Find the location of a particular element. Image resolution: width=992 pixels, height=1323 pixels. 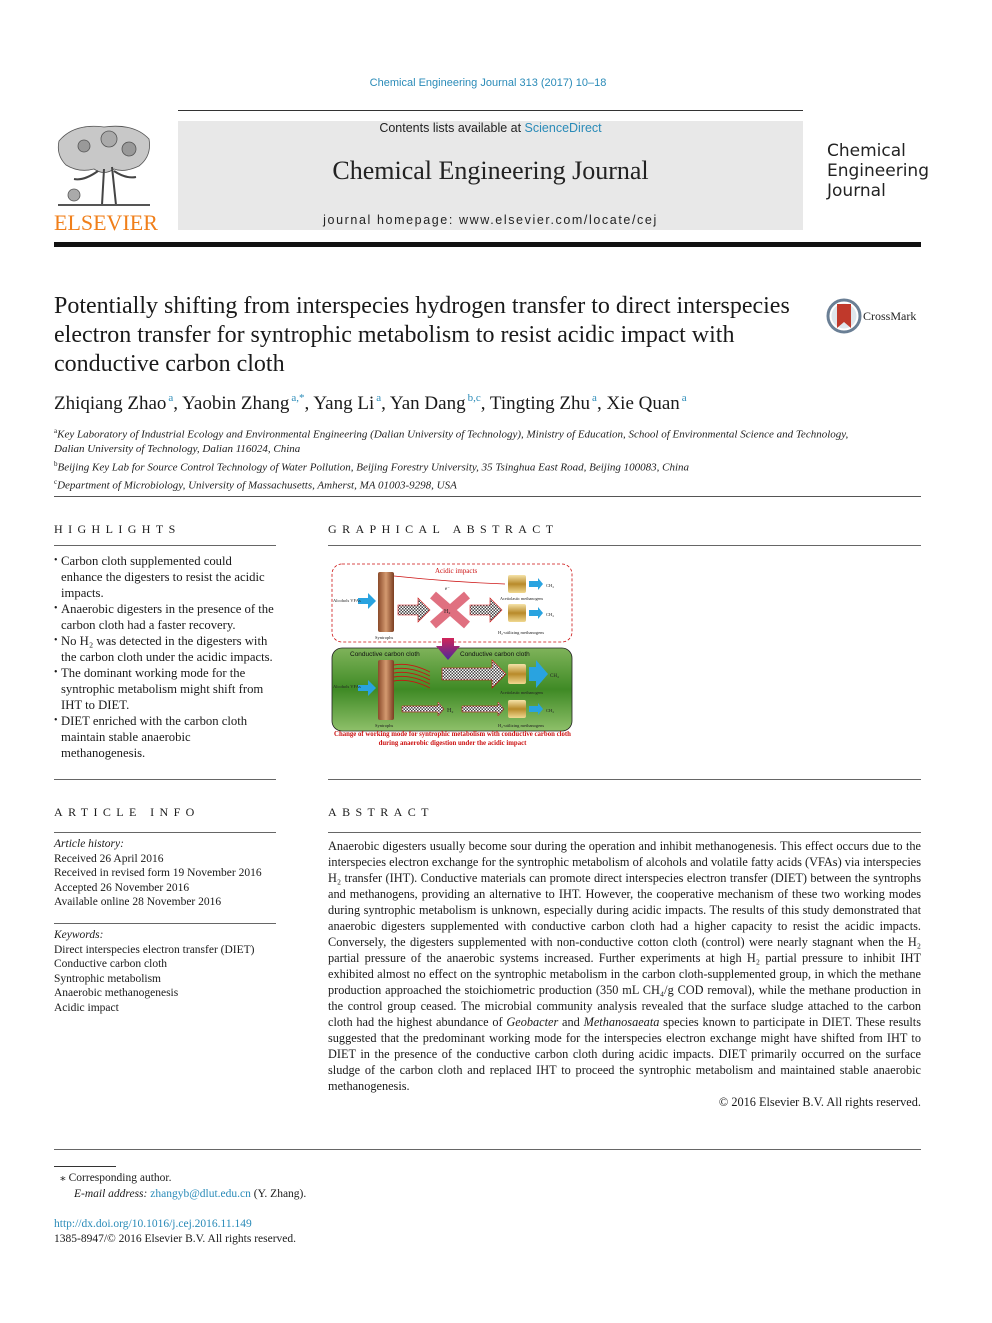

ga-syntrophs-bar-bottom is located at coordinates (386, 690).